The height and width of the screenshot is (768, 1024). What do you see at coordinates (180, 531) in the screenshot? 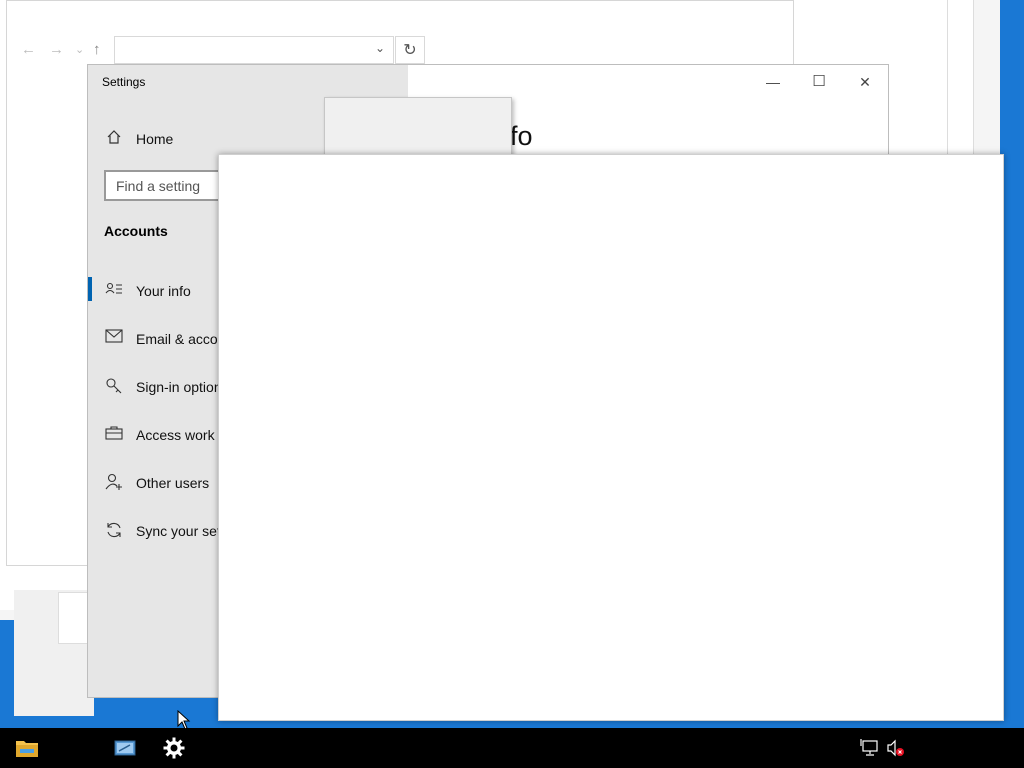
I see `sidebar-item-label: Sync your sett` at bounding box center [180, 531].